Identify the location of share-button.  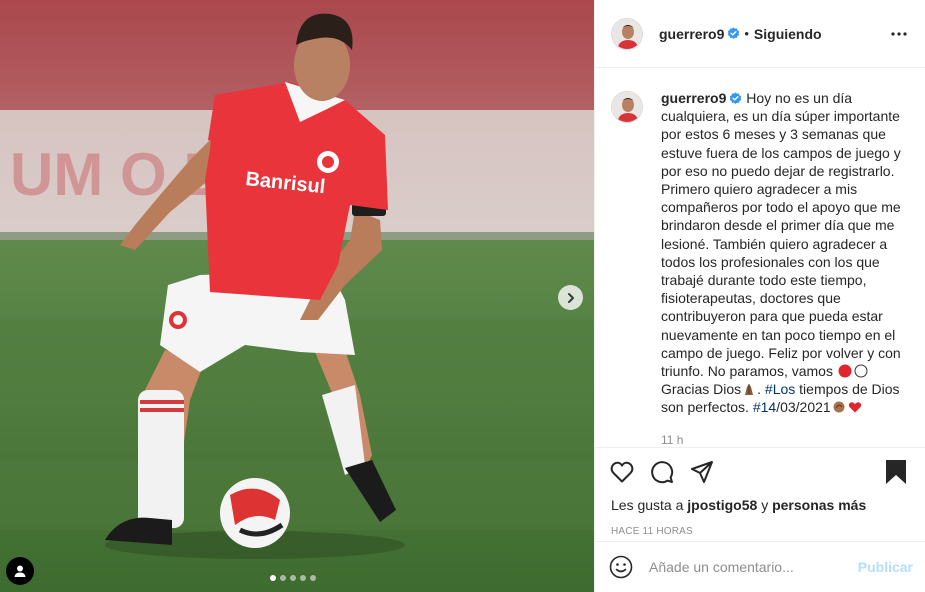
(702, 472).